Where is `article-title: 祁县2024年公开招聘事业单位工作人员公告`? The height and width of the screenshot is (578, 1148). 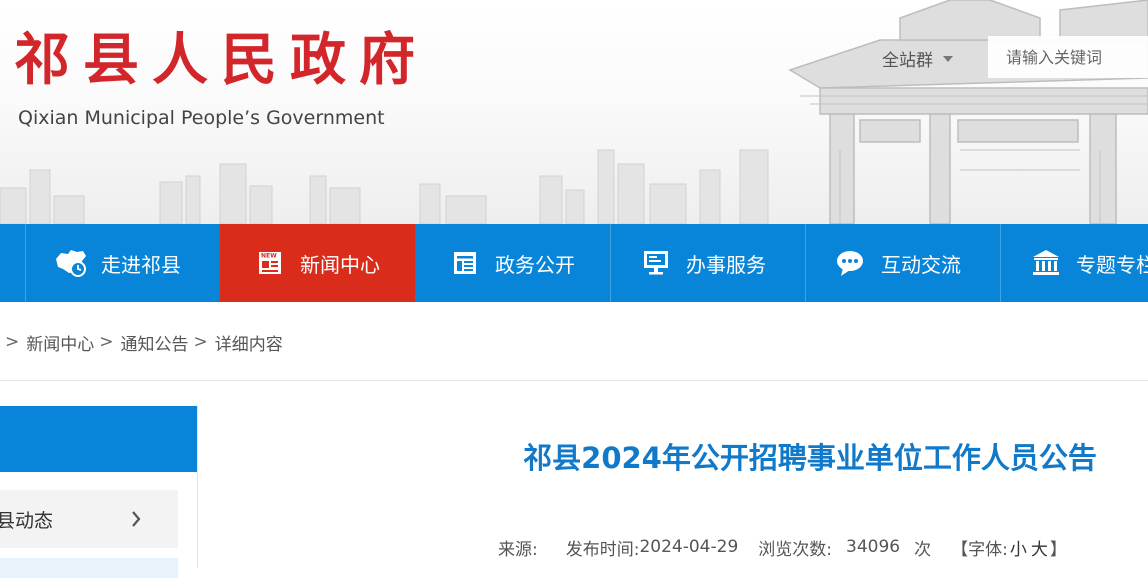 article-title: 祁县2024年公开招聘事业单位工作人员公告 is located at coordinates (810, 458).